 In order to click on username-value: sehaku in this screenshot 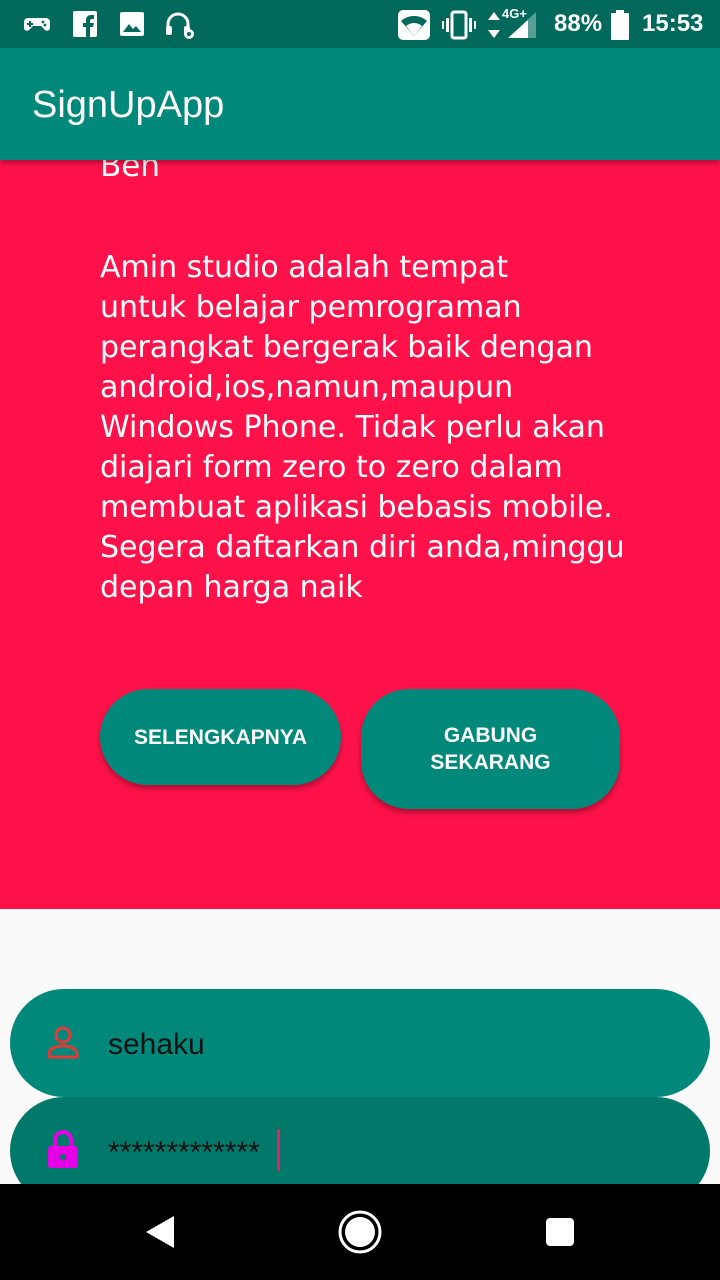, I will do `click(156, 1044)`.